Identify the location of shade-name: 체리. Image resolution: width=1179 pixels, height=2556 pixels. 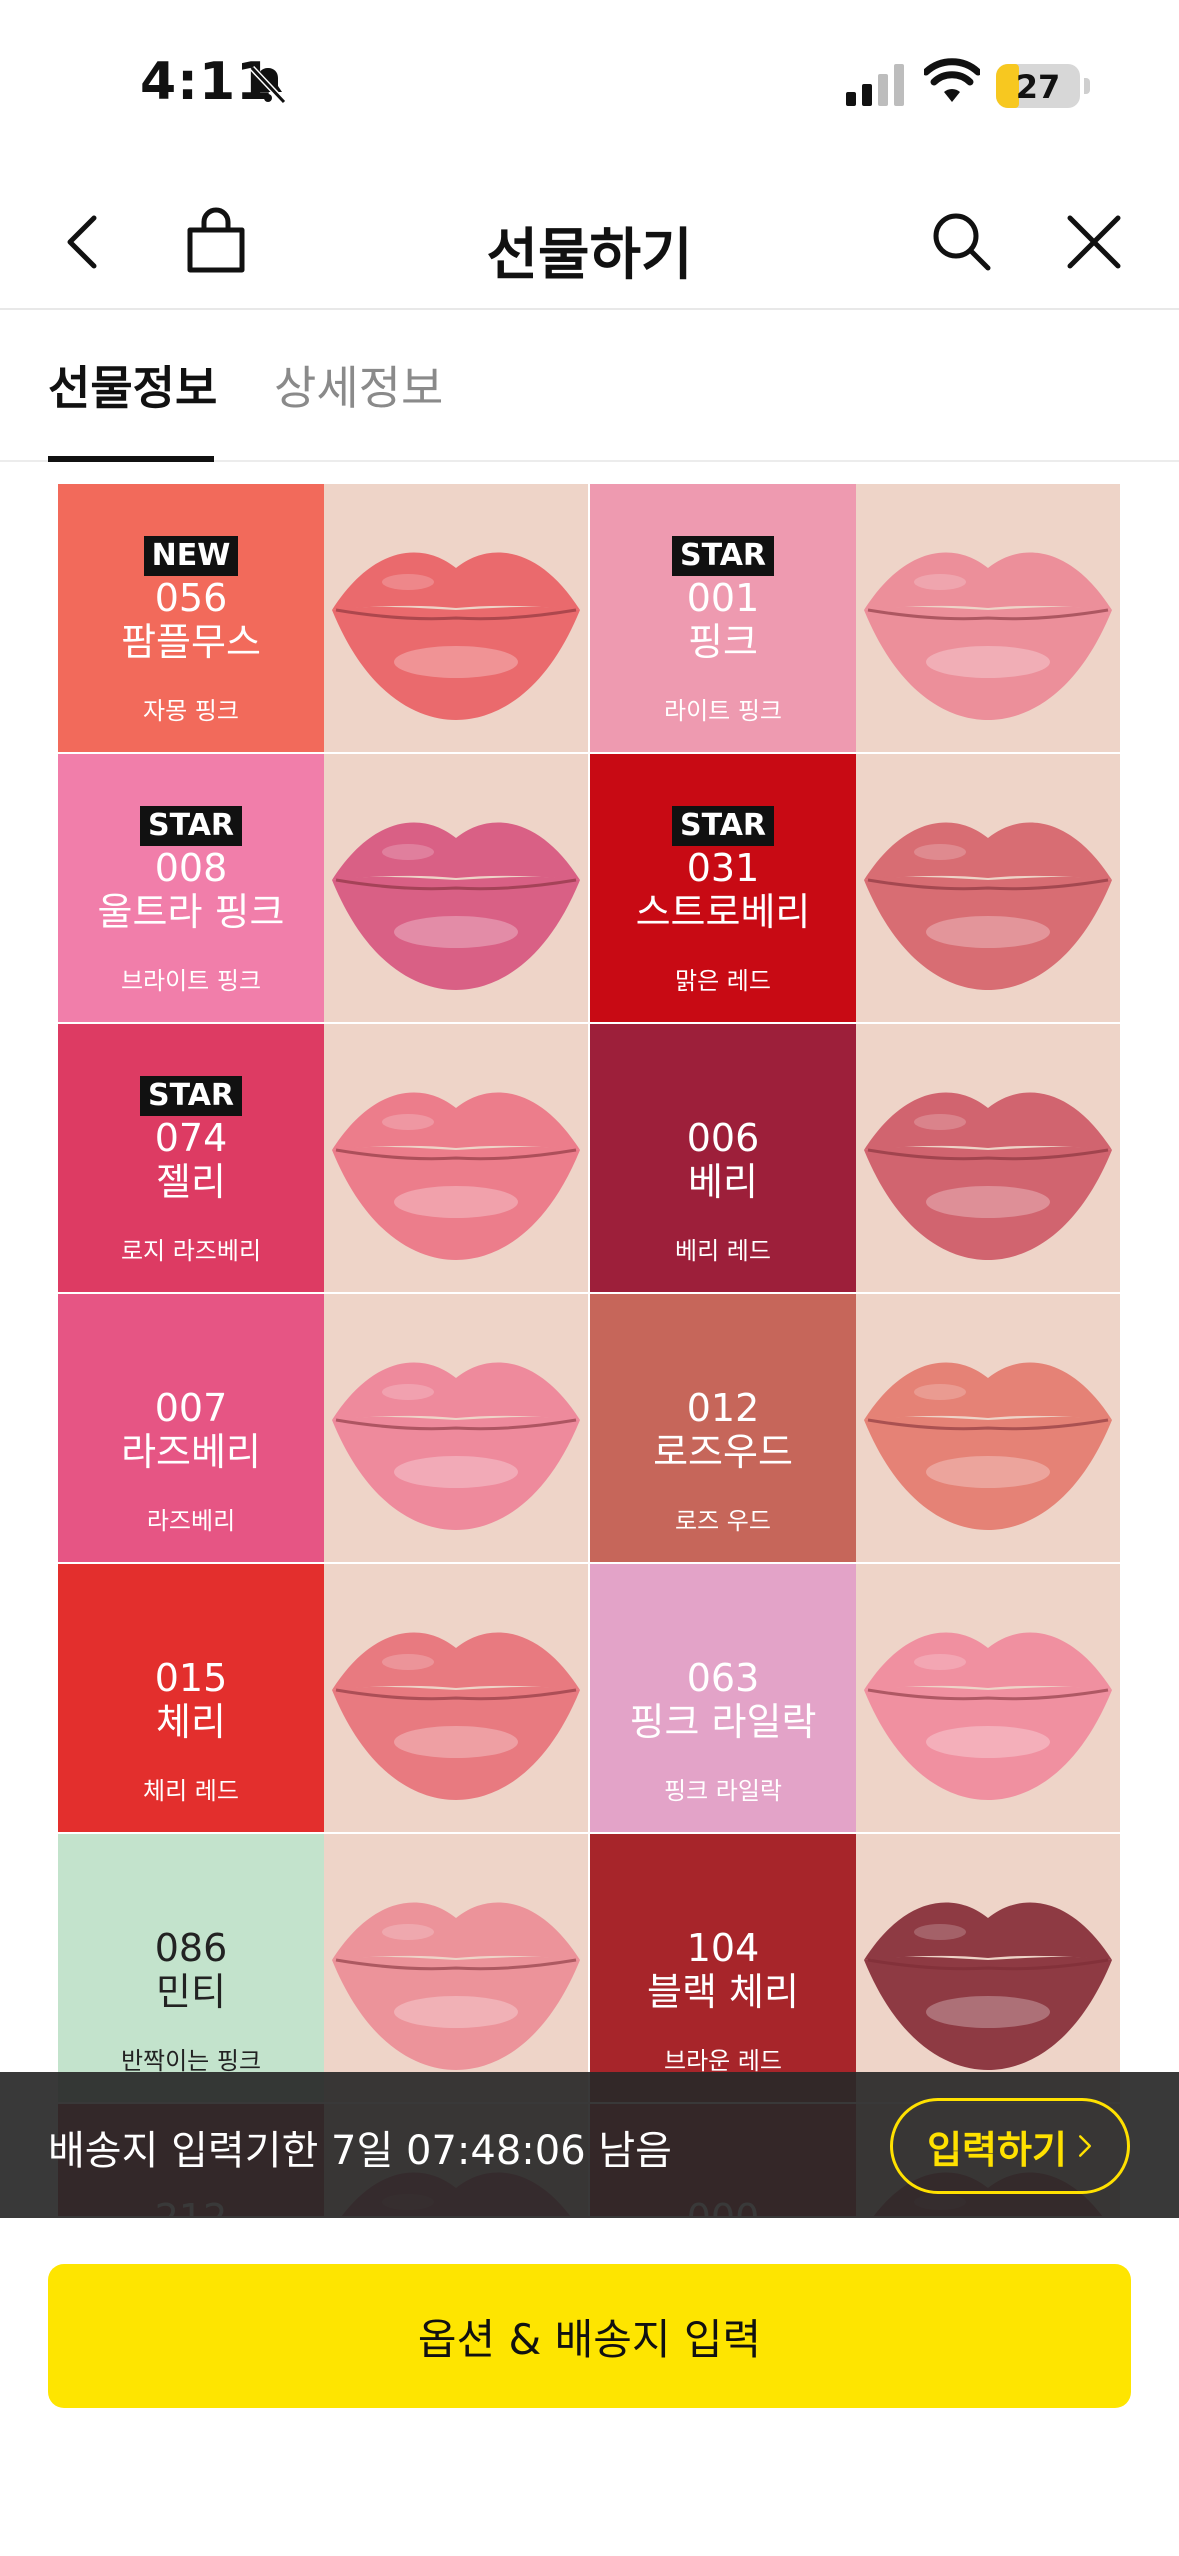
(191, 1722).